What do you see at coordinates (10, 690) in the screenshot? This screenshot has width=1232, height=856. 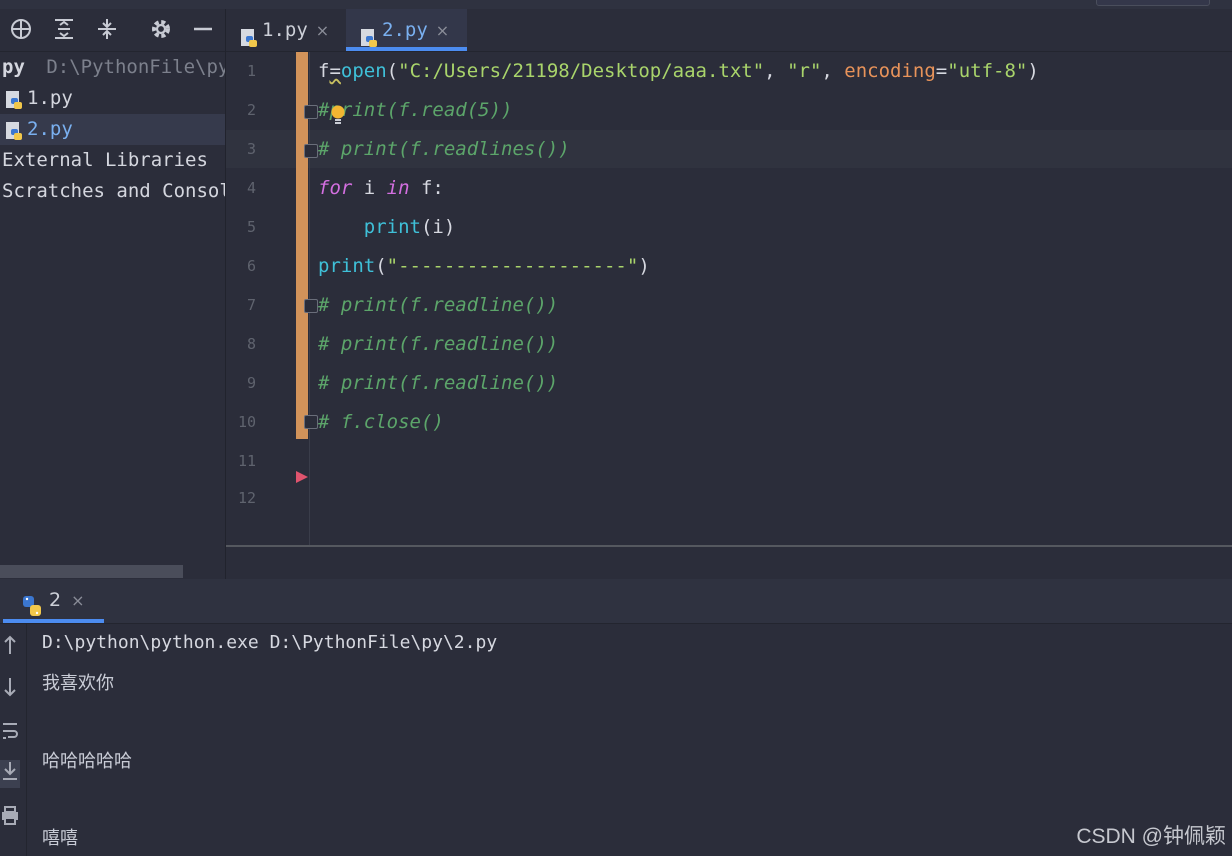 I see `scroll-down-icon` at bounding box center [10, 690].